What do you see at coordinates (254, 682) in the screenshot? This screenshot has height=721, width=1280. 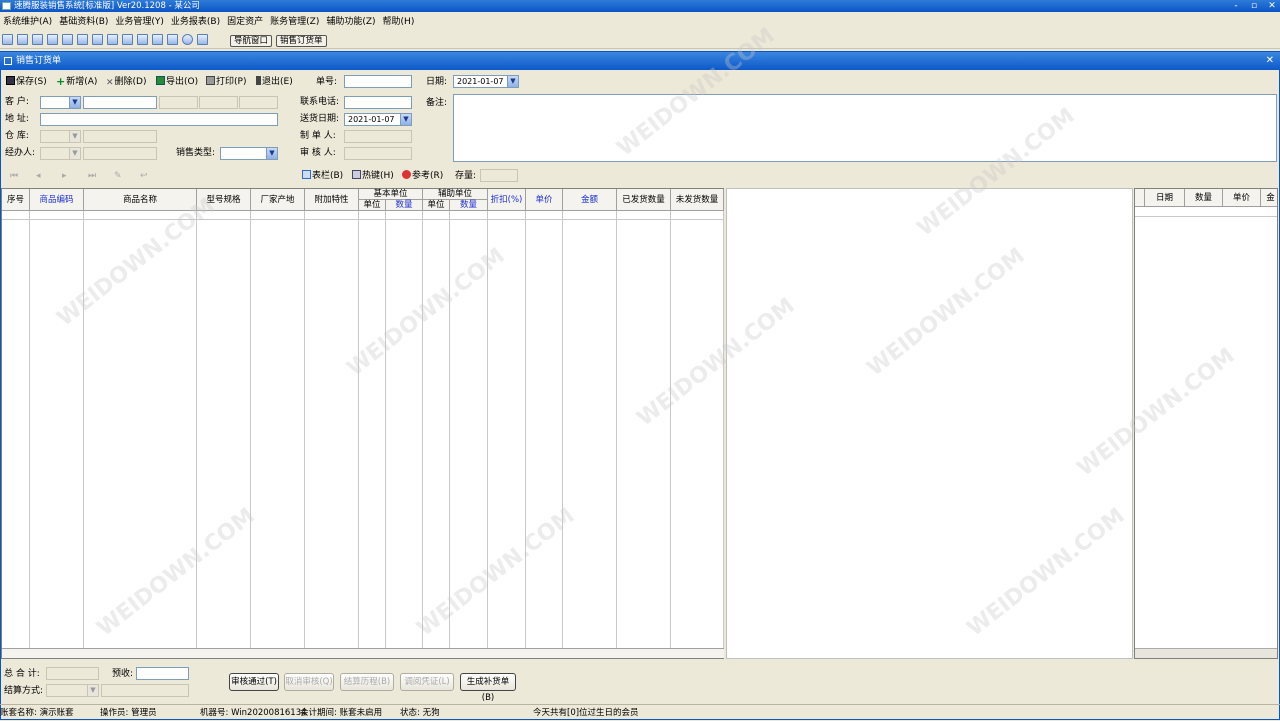 I see `approve-button: 审核通过(T)` at bounding box center [254, 682].